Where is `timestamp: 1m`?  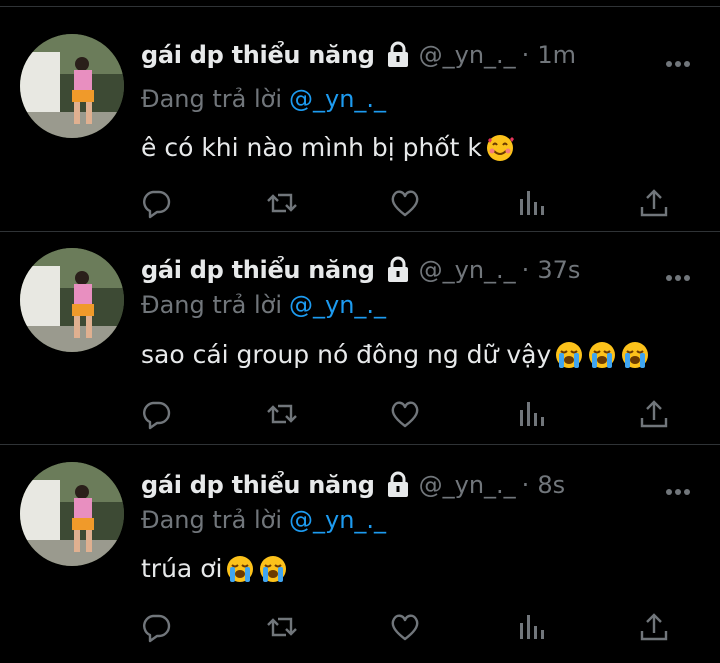
timestamp: 1m is located at coordinates (556, 55).